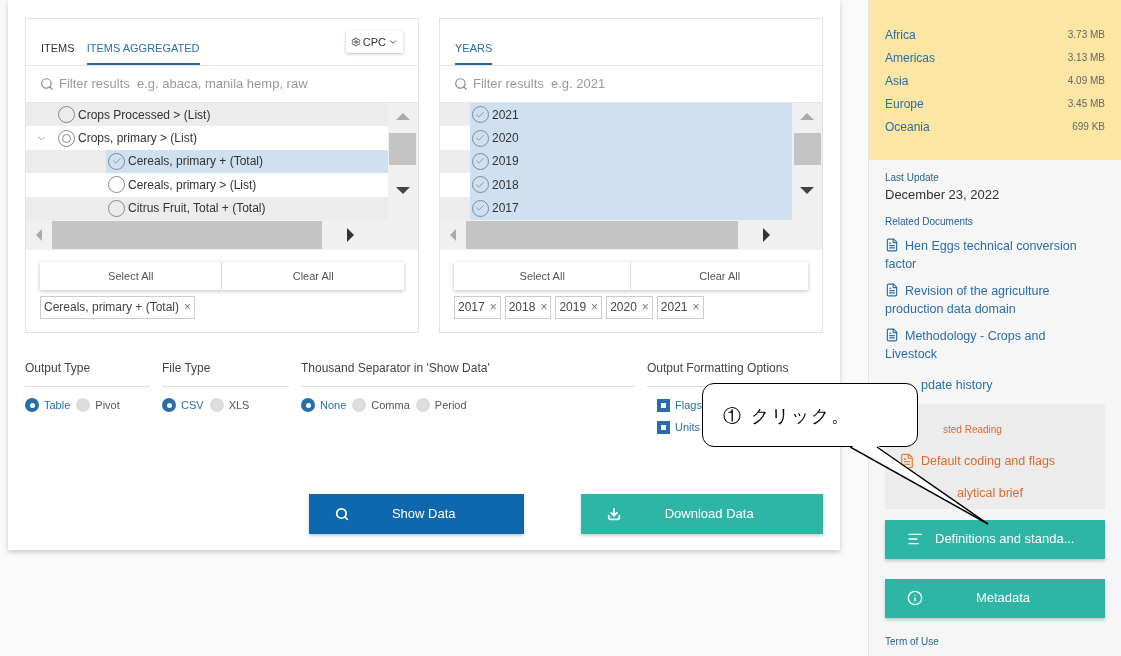 Image resolution: width=1121 pixels, height=656 pixels. Describe the element at coordinates (915, 539) in the screenshot. I see `menu-icon` at that location.